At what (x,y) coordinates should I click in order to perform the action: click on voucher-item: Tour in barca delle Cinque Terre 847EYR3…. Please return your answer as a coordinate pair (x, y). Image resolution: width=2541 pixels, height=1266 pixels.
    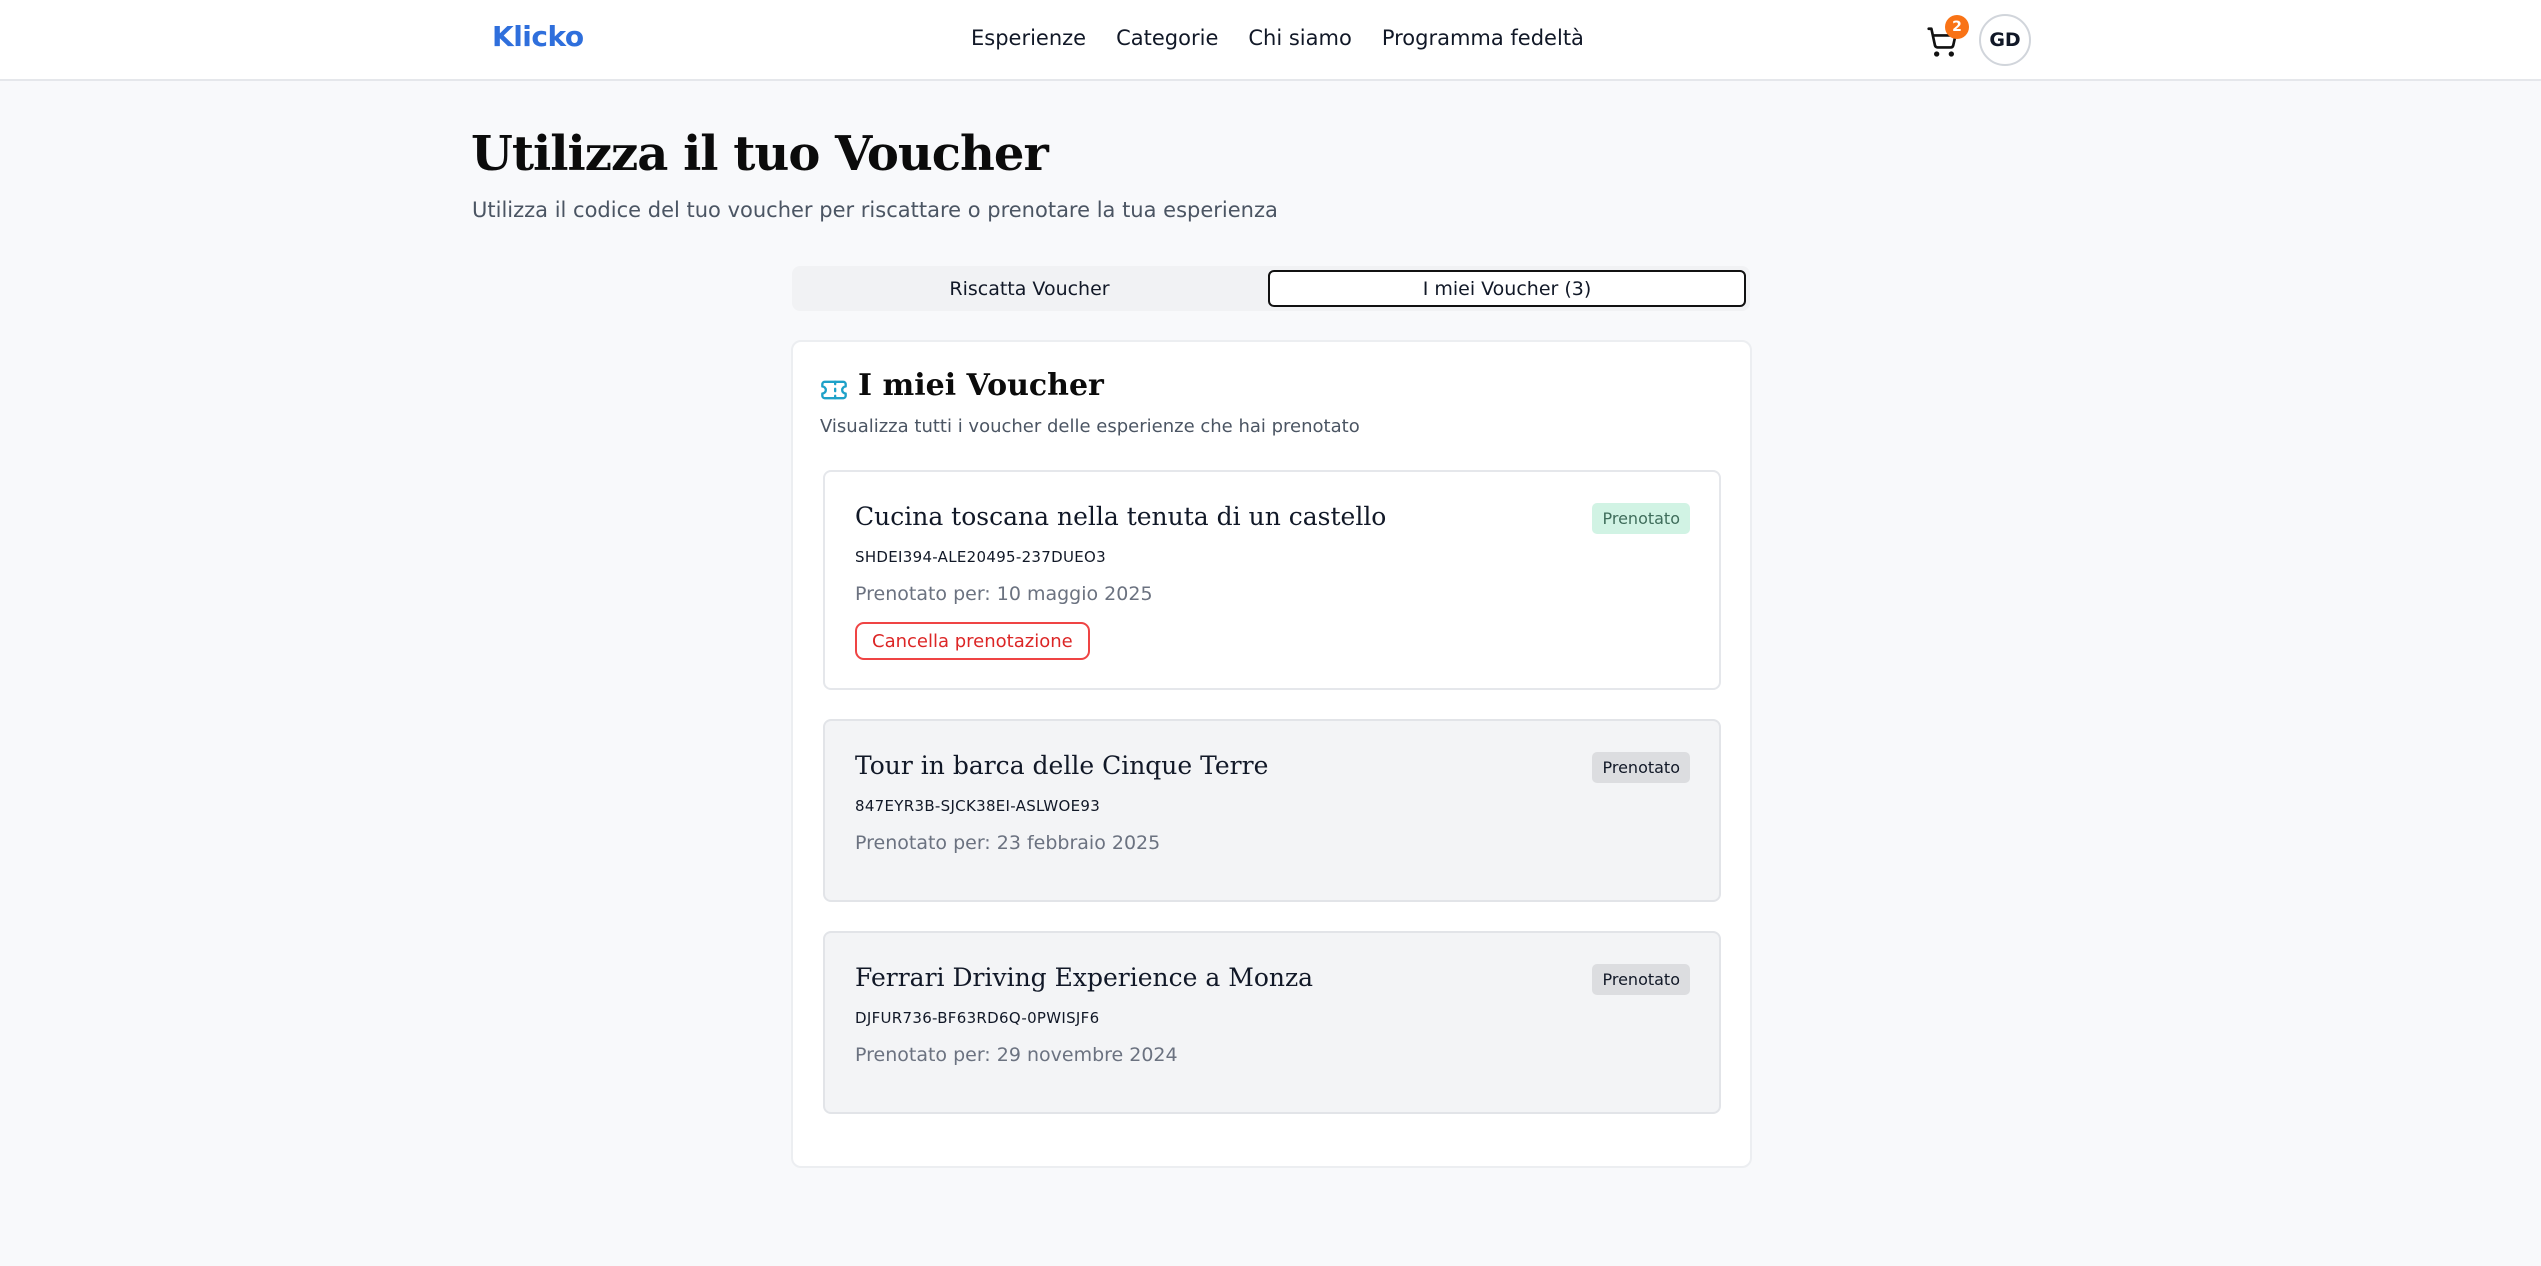
    Looking at the image, I should click on (1272, 810).